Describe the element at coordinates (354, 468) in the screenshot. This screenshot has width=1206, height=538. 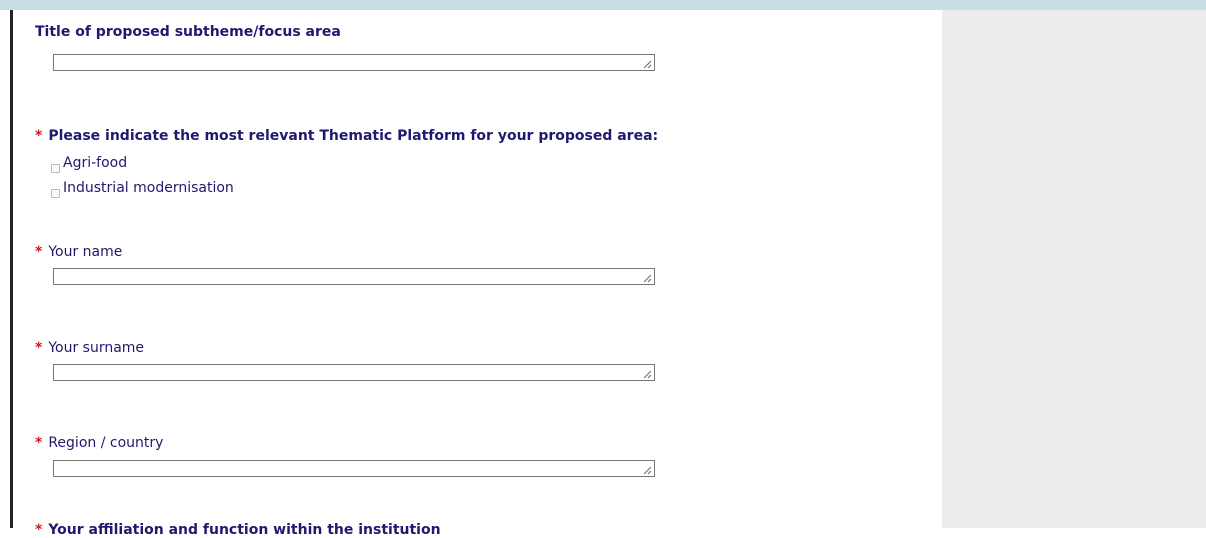
I see `region-textarea` at that location.